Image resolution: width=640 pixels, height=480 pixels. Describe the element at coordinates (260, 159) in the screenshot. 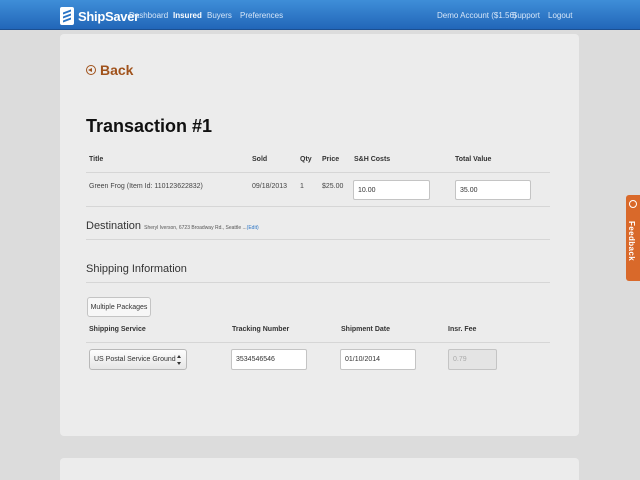

I see `col-header-sold: Sold` at that location.